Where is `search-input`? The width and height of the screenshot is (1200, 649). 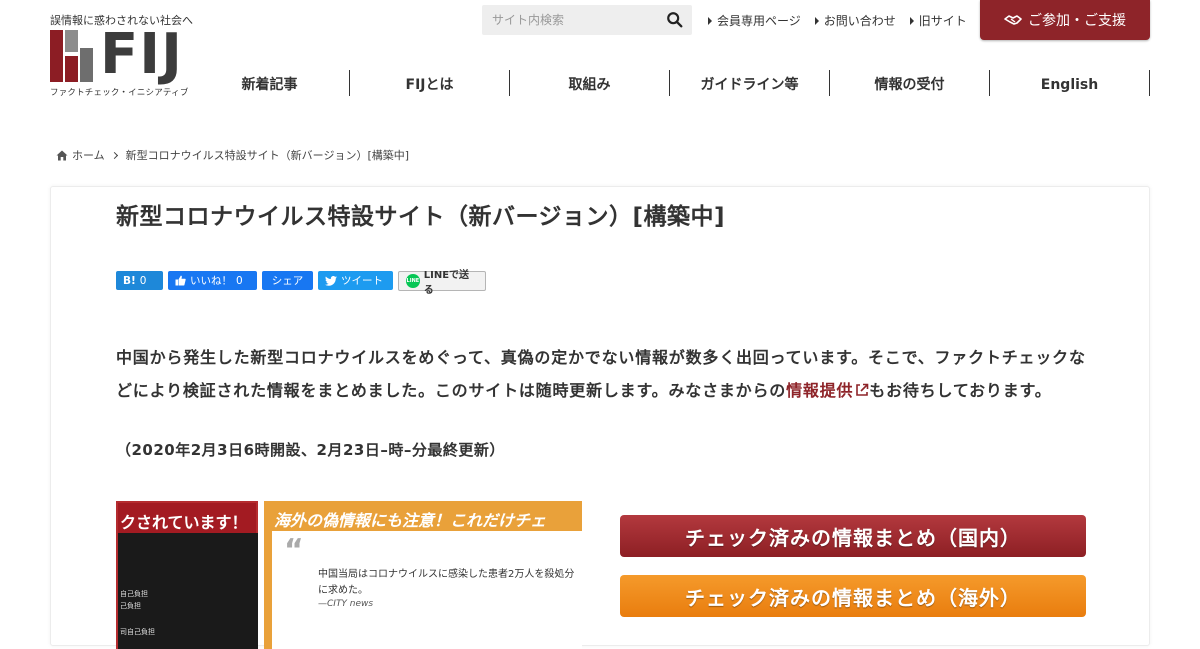
search-input is located at coordinates (567, 20).